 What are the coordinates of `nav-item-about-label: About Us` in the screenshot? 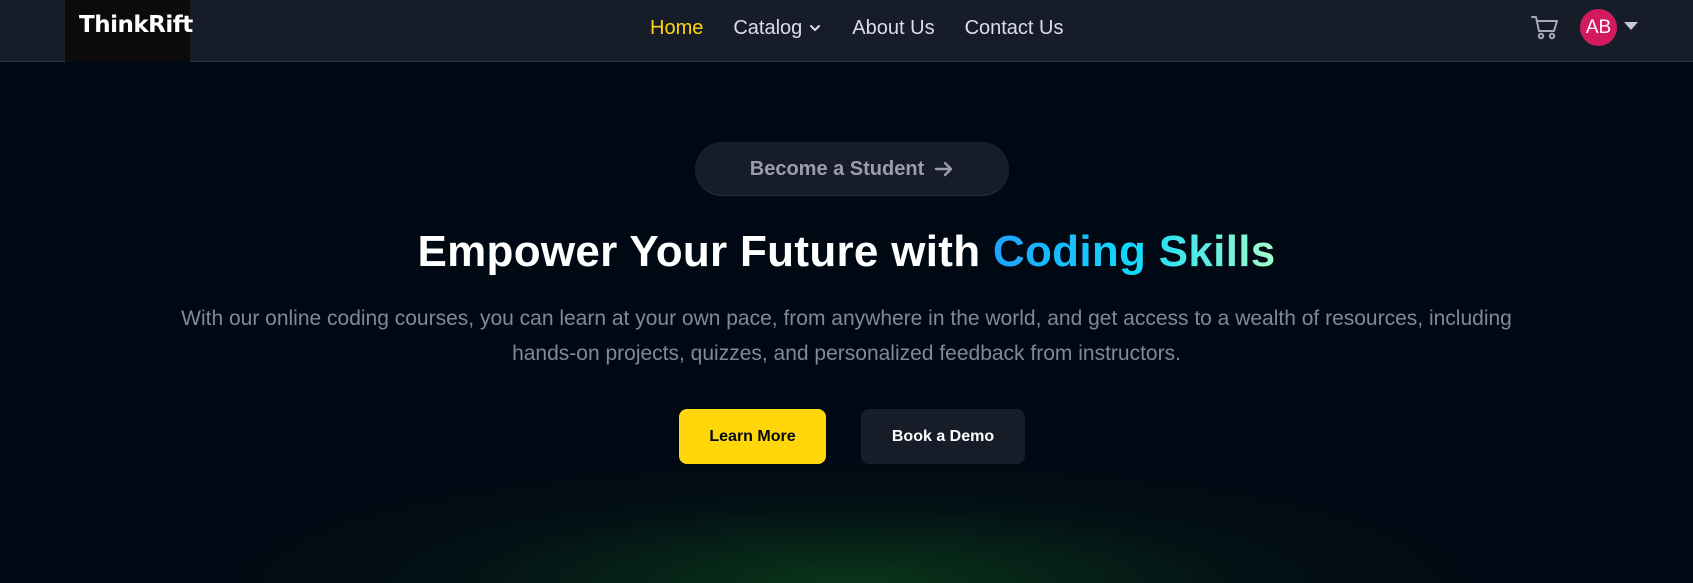 It's located at (893, 27).